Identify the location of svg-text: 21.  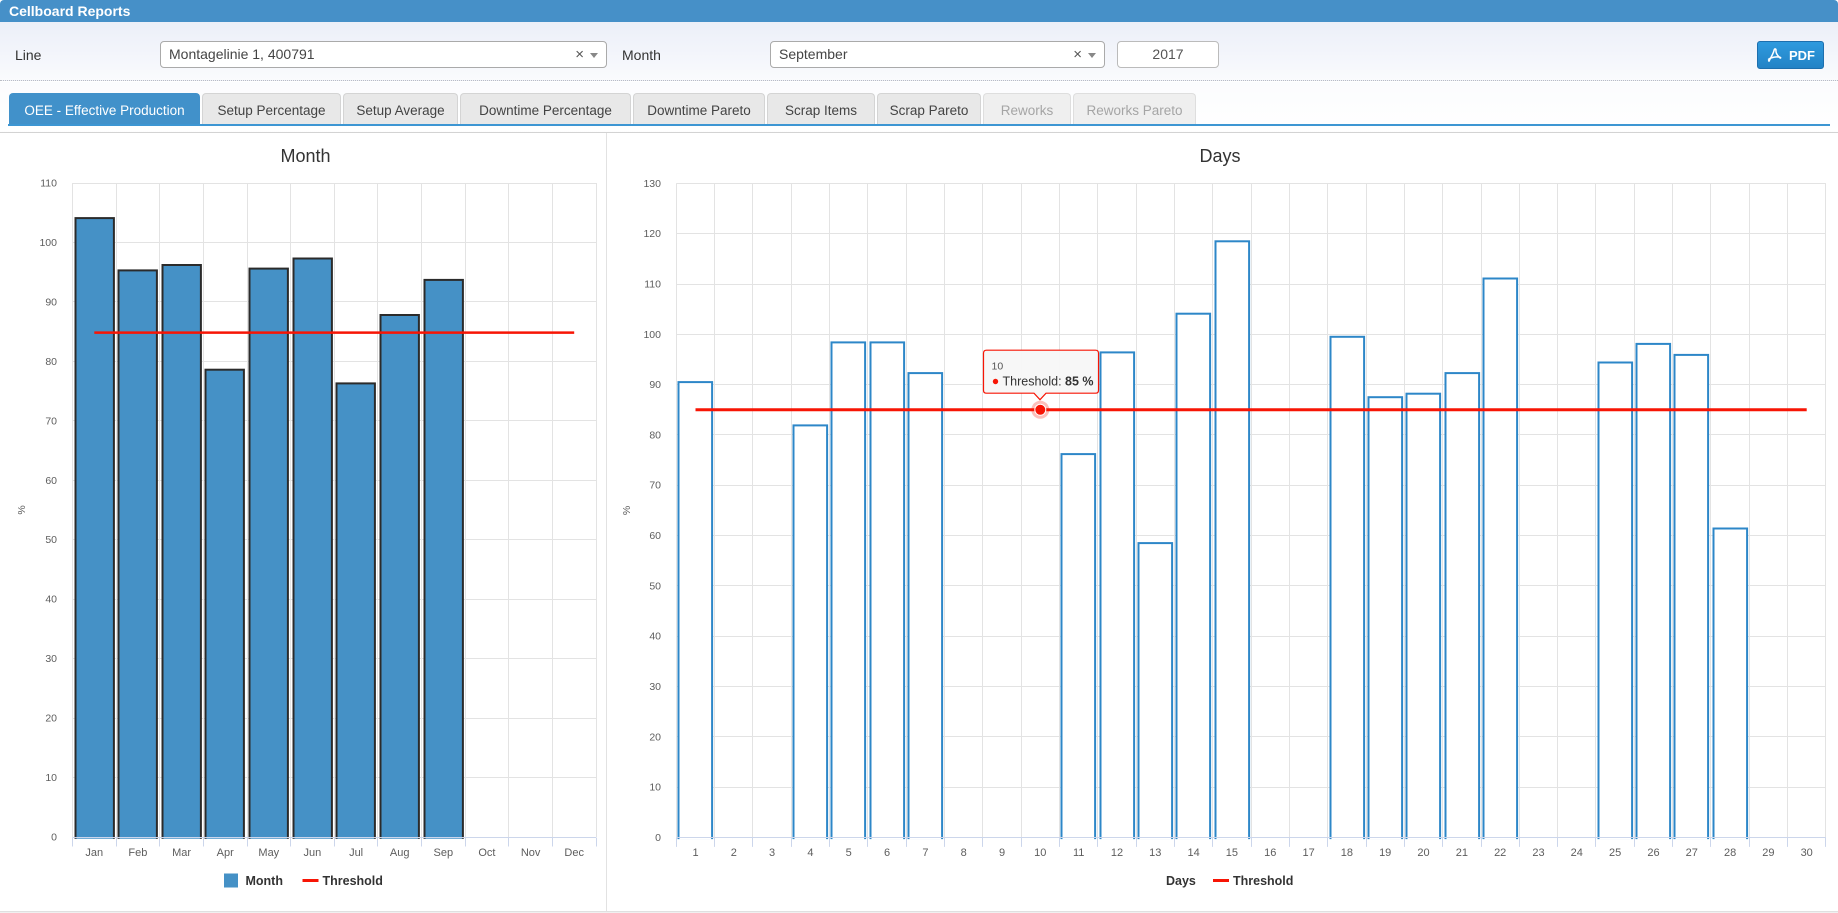
(1462, 853).